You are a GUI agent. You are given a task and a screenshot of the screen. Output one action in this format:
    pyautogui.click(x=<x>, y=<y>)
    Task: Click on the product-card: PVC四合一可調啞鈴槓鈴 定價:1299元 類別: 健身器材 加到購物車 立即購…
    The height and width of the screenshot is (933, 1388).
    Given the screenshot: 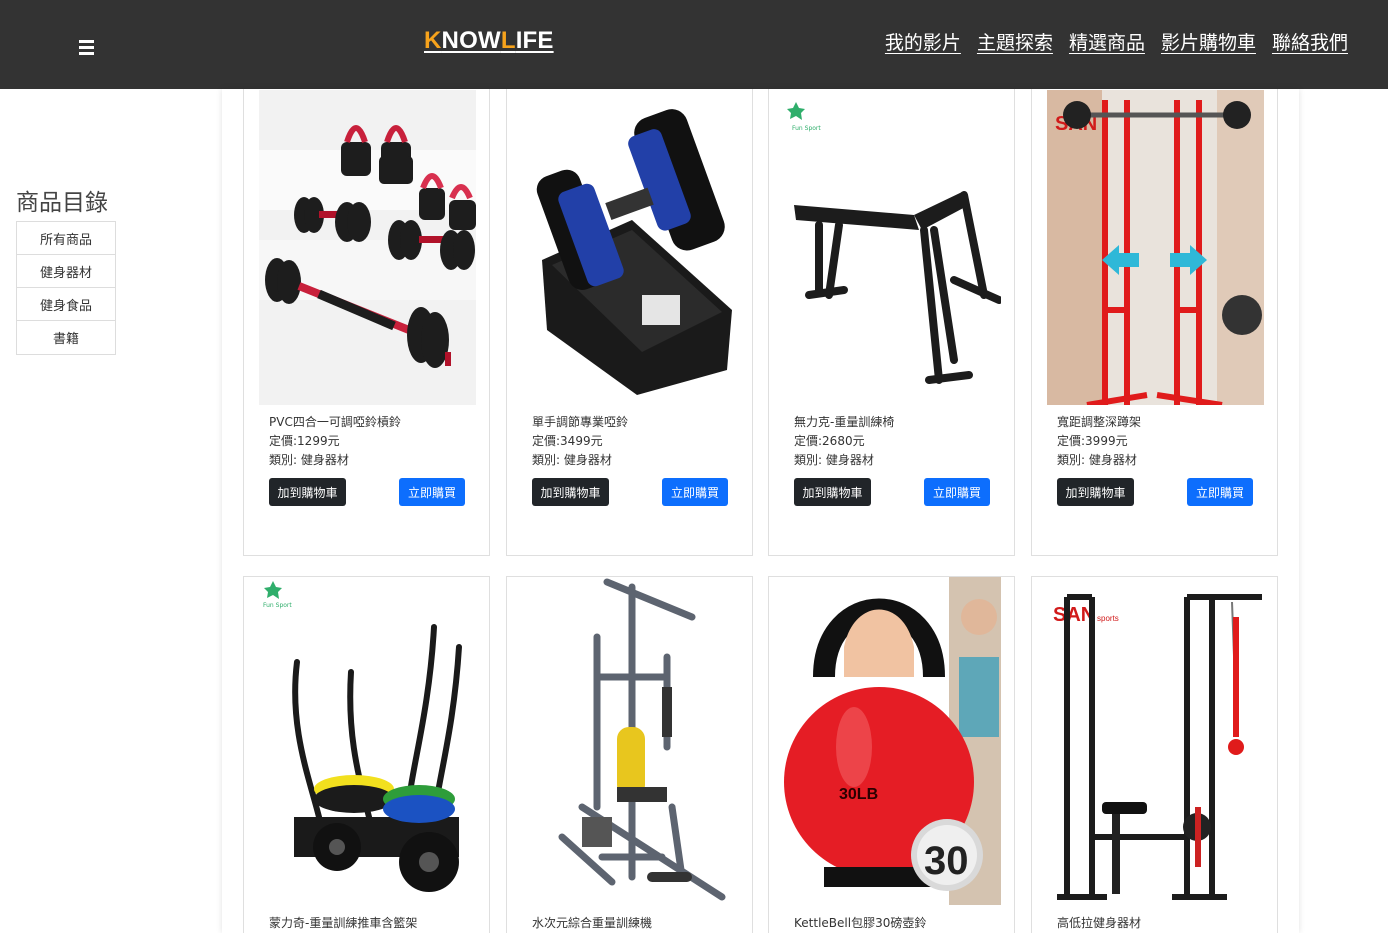 What is the action you would take?
    pyautogui.click(x=366, y=322)
    